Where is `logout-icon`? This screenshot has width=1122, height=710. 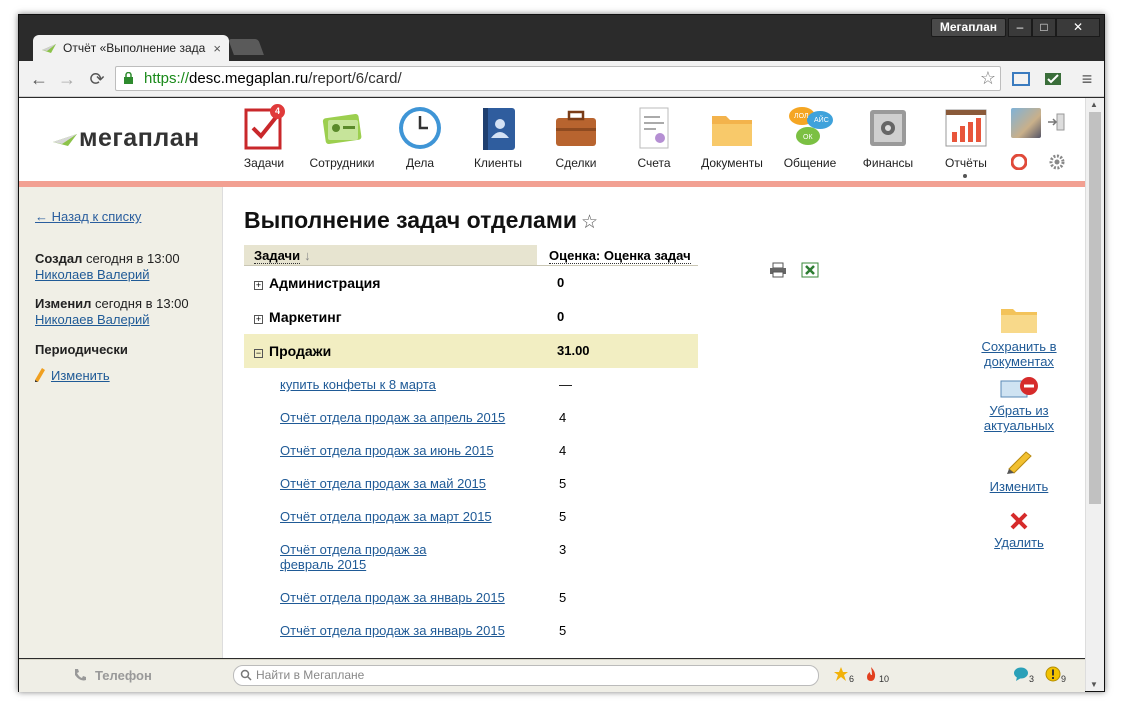
logout-icon is located at coordinates (1056, 122).